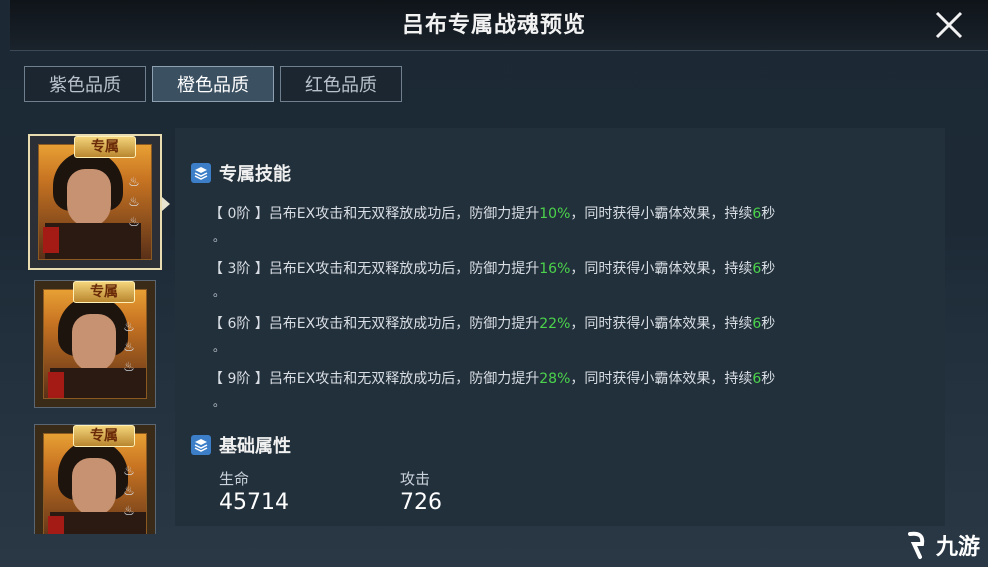 The image size is (988, 567). I want to click on skill-section-header: 专属技能, so click(241, 173).